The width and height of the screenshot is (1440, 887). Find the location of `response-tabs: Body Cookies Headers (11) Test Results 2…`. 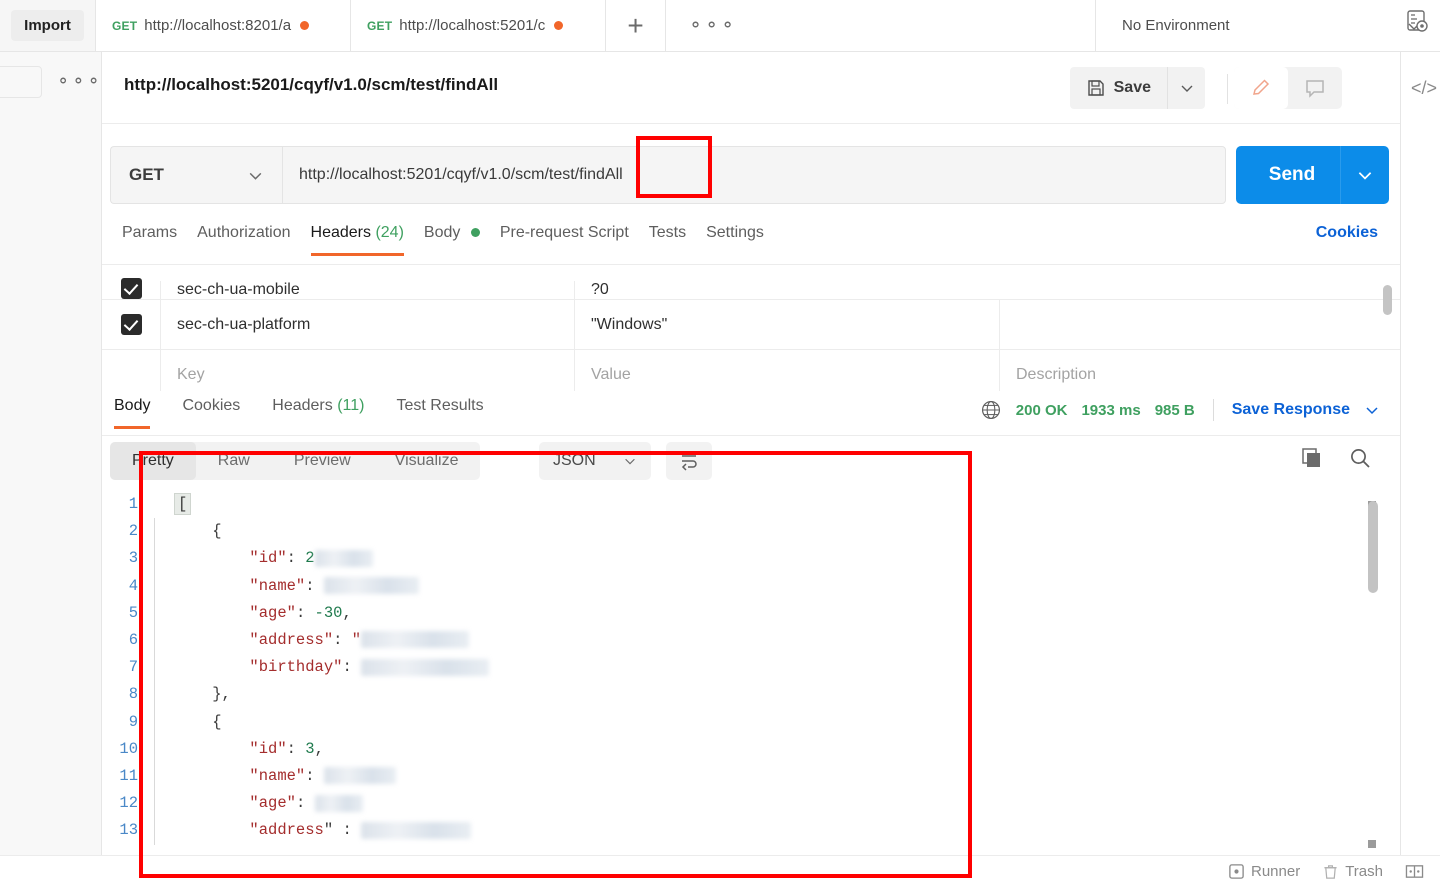

response-tabs: Body Cookies Headers (11) Test Results 2… is located at coordinates (751, 413).